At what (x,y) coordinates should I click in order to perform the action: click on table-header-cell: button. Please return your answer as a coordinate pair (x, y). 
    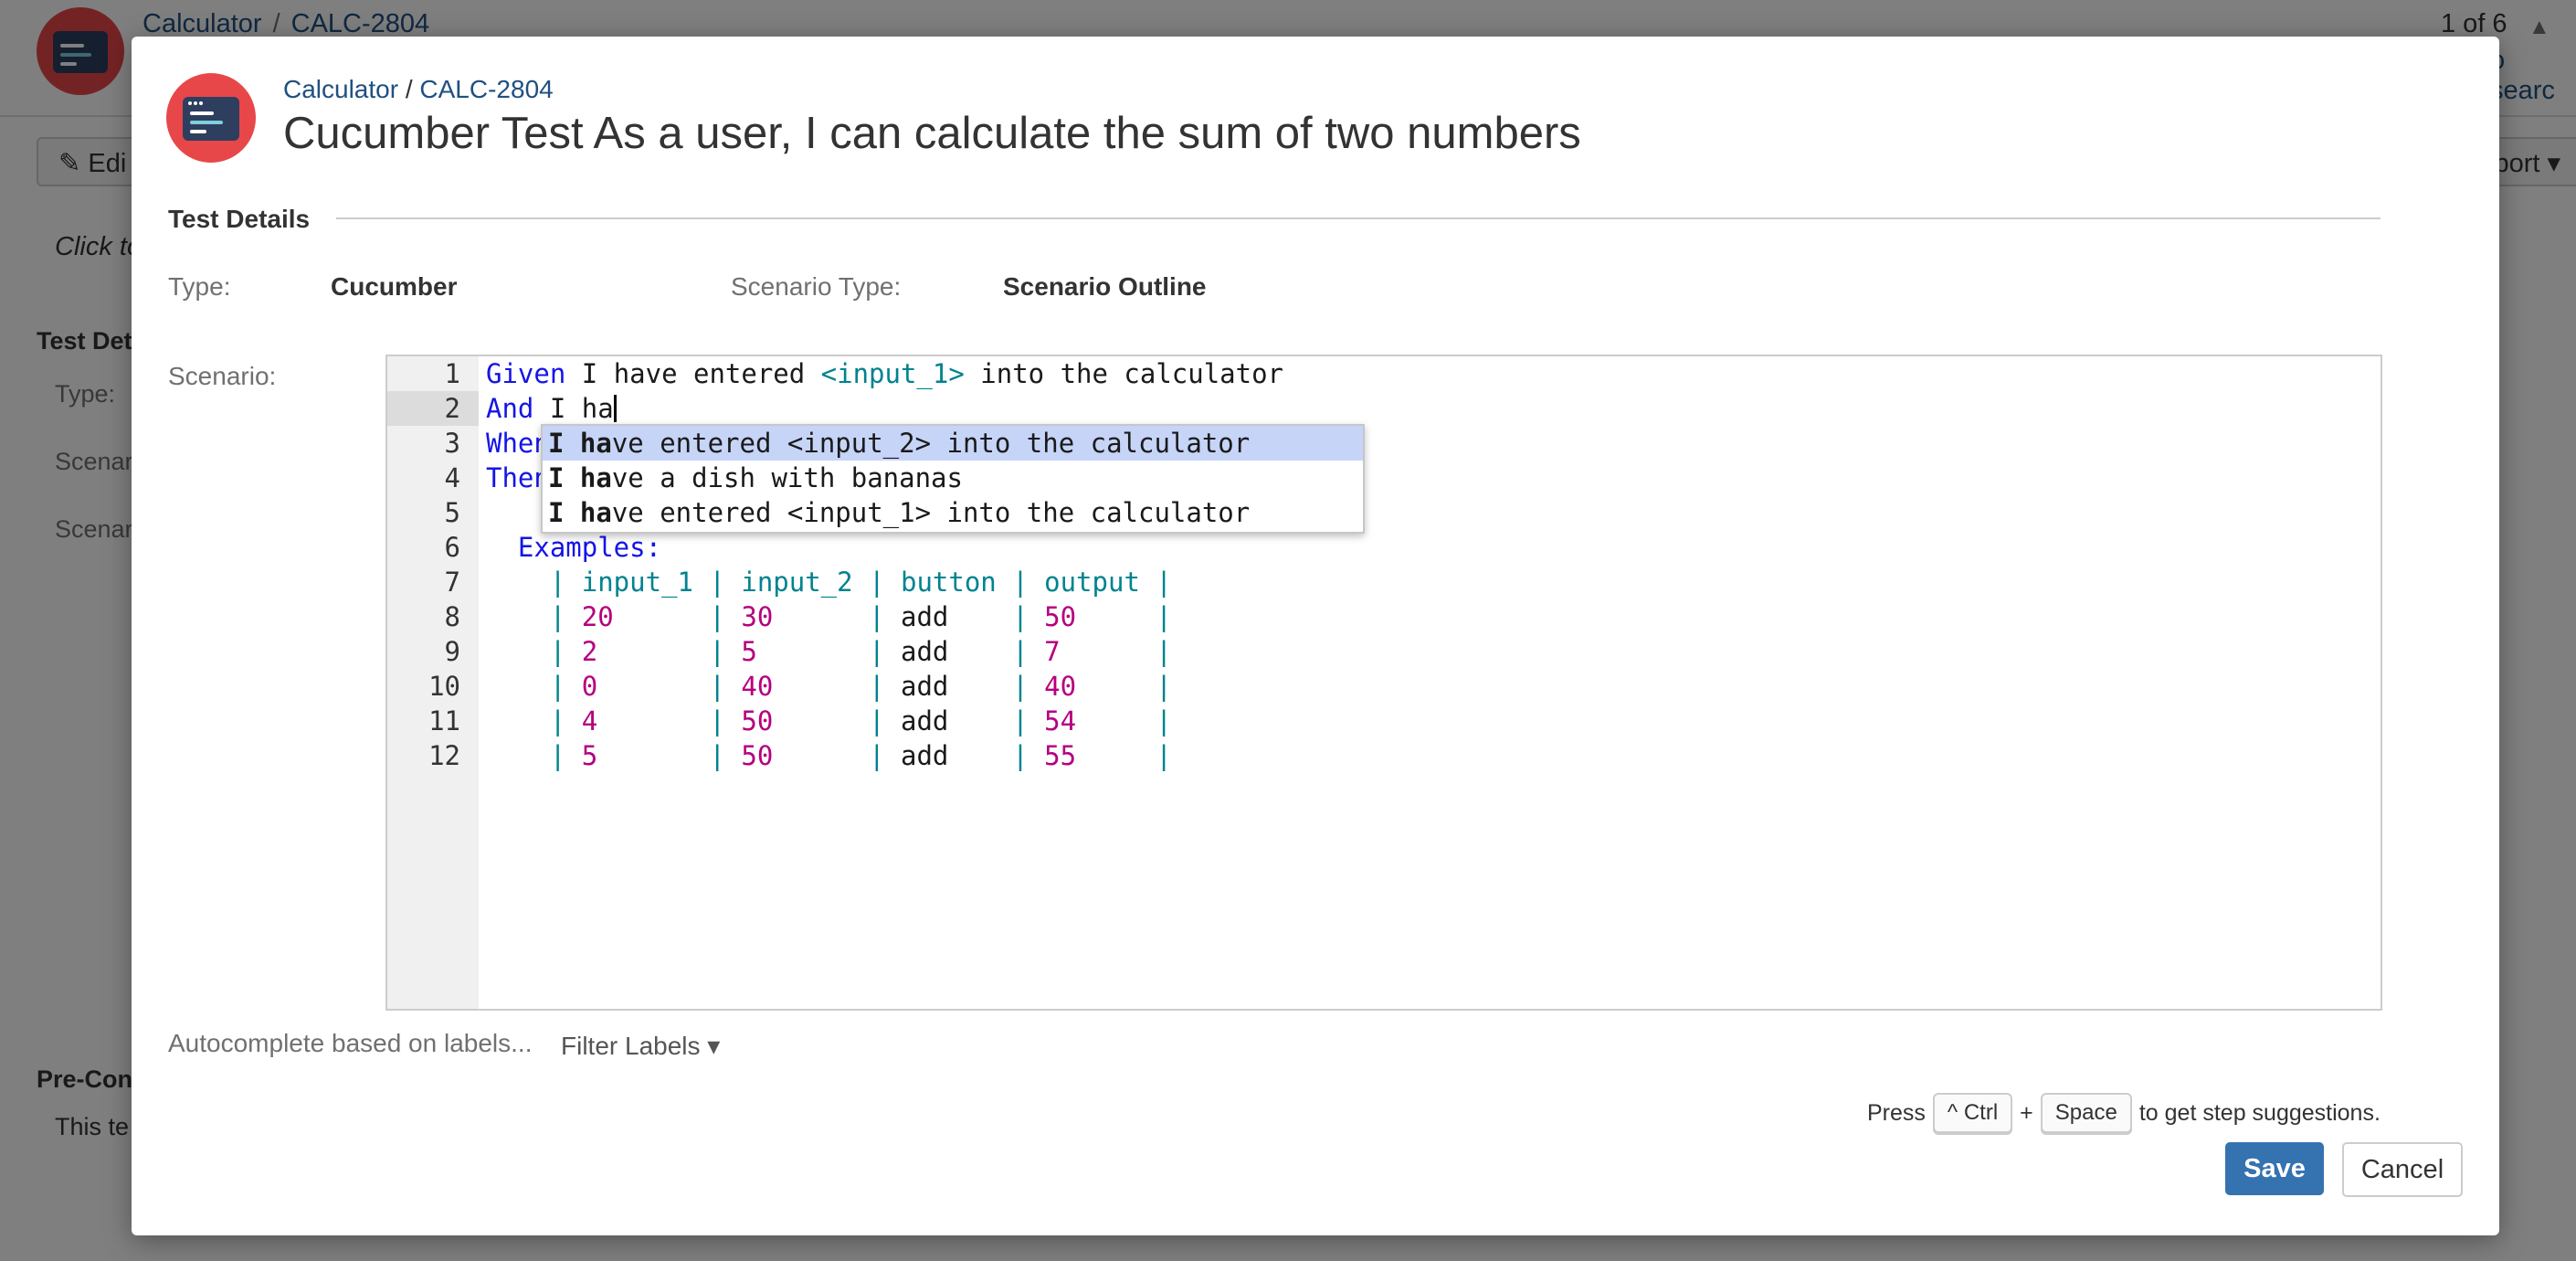
    Looking at the image, I should click on (948, 583).